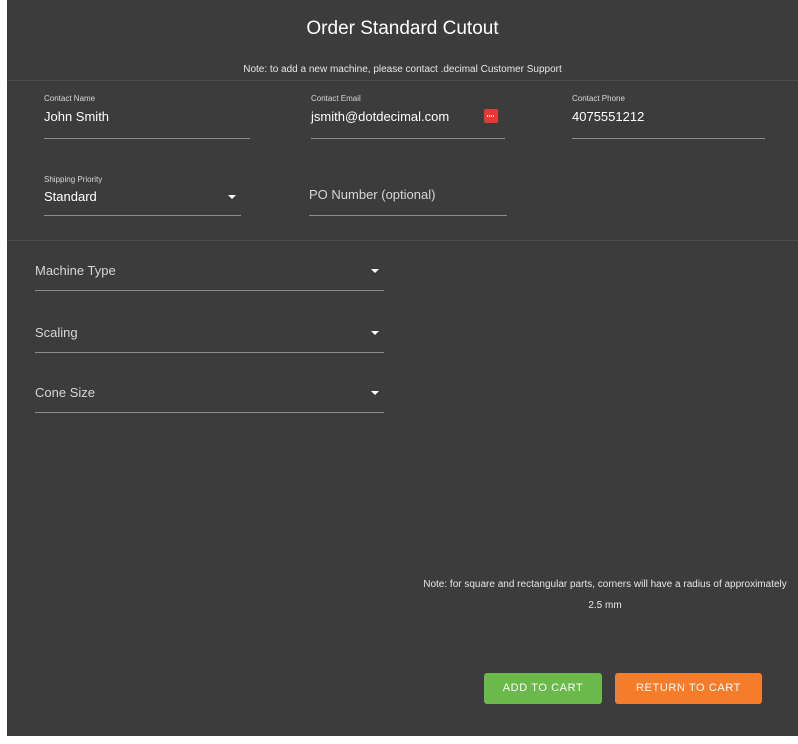 This screenshot has height=744, width=798. I want to click on contact-email-field: Contact Email jsmith@dotdecimal.com, so click(408, 117).